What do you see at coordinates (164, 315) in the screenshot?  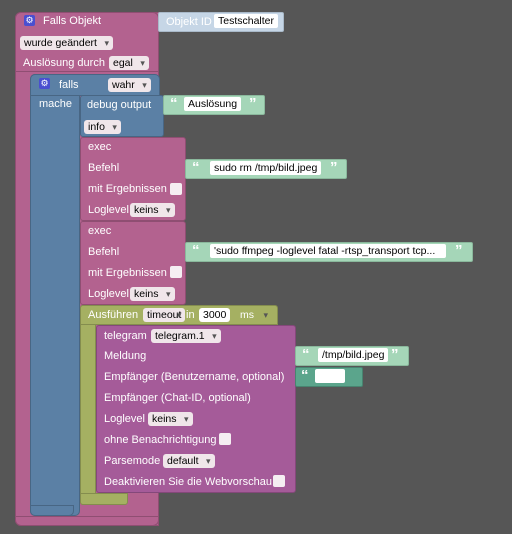 I see `timeout-type-dropdown: timeout` at bounding box center [164, 315].